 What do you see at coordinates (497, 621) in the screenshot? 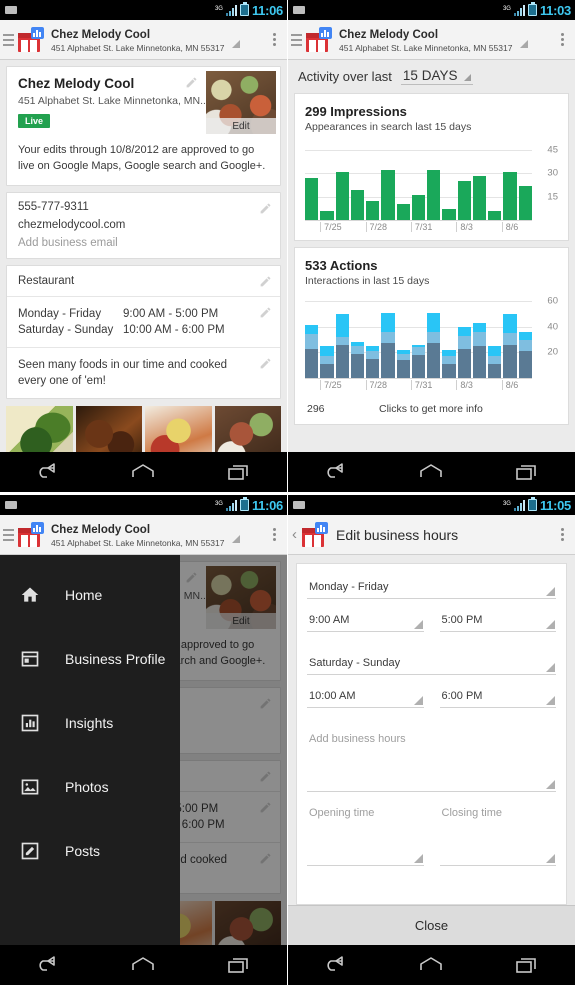
I see `weekday-close-select: 5:00 PM` at bounding box center [497, 621].